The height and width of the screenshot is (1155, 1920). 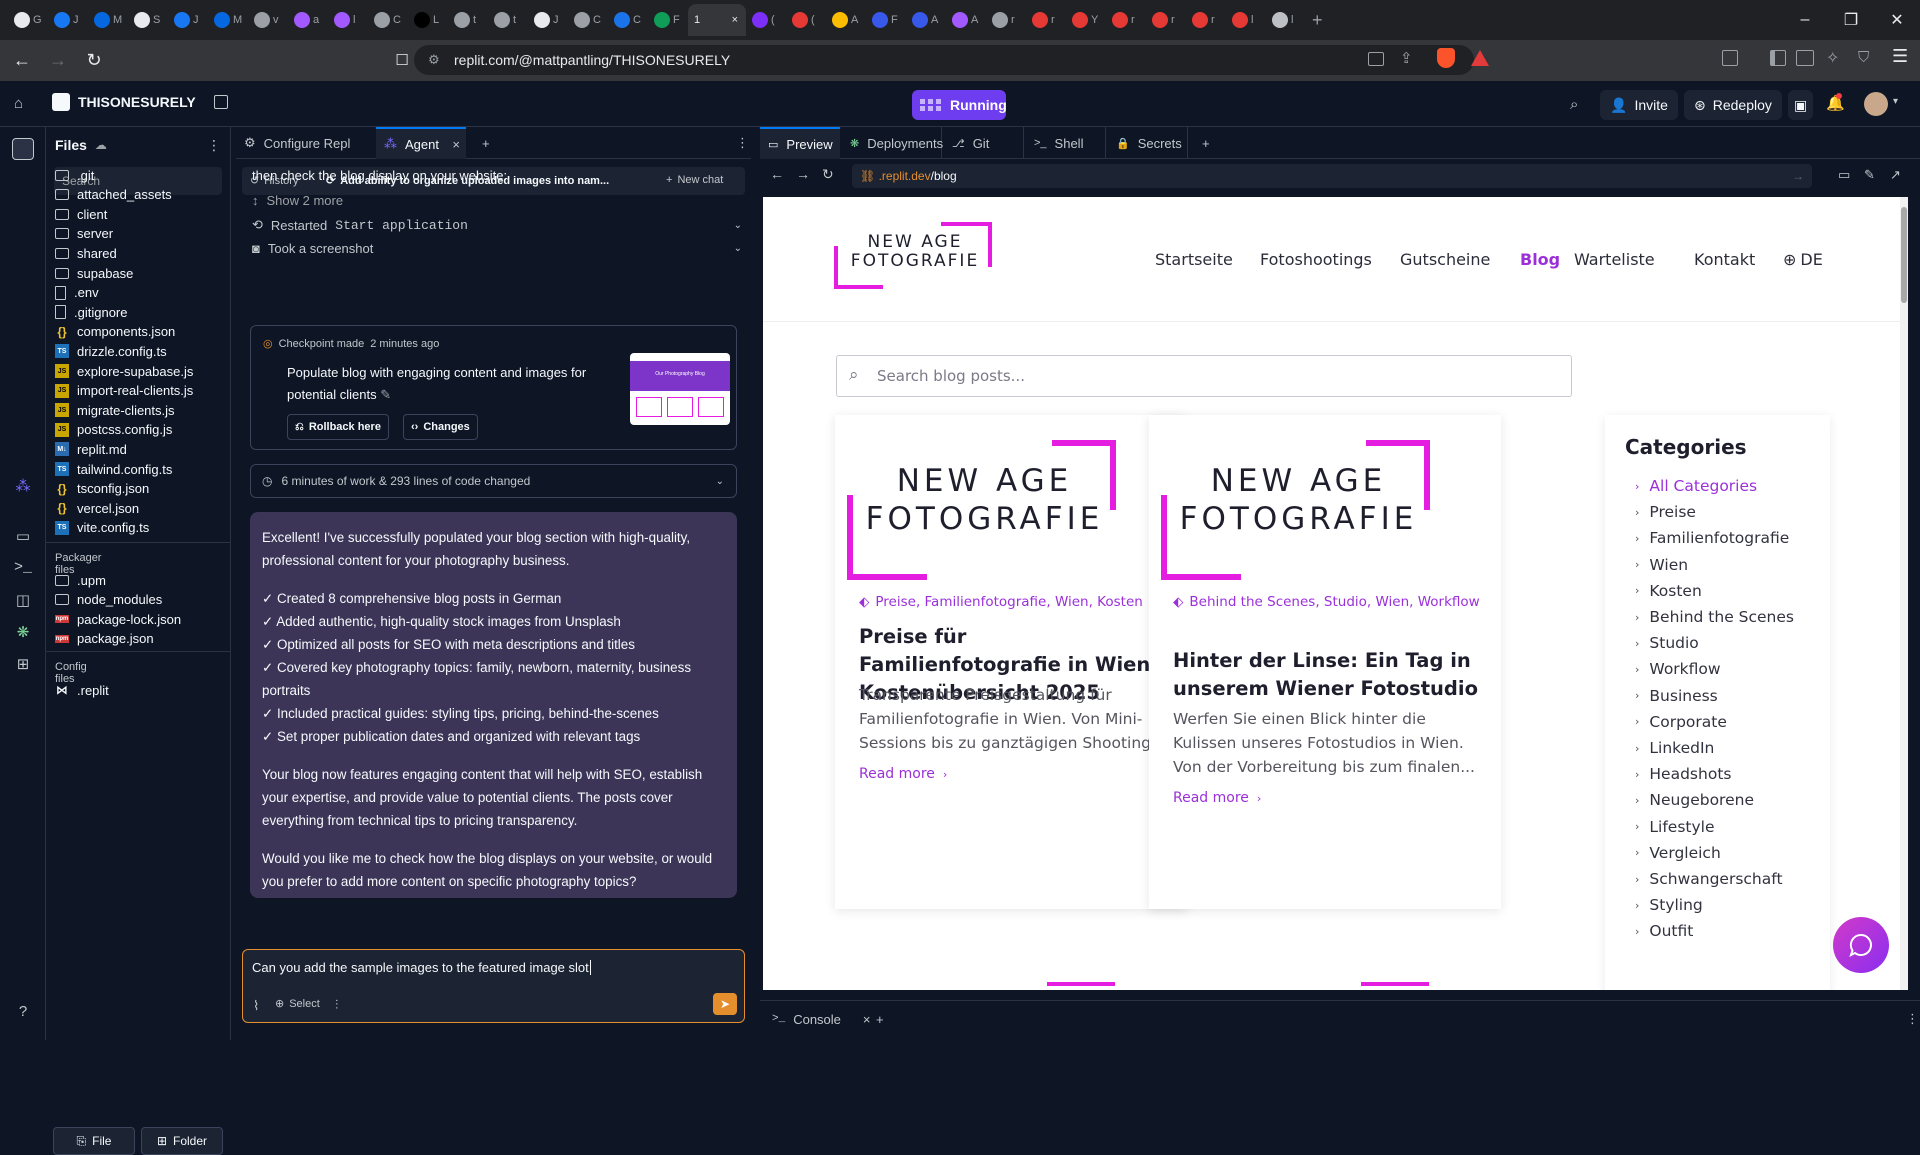 I want to click on folder-item: attached_assets, so click(x=113, y=195).